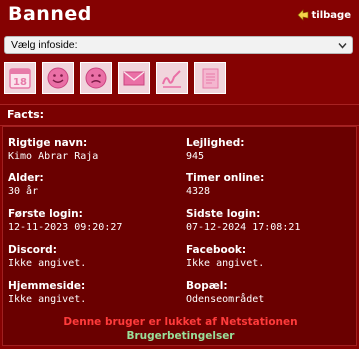 The image size is (359, 349). What do you see at coordinates (225, 185) in the screenshot?
I see `hours-online-field: Timer online: 4328` at bounding box center [225, 185].